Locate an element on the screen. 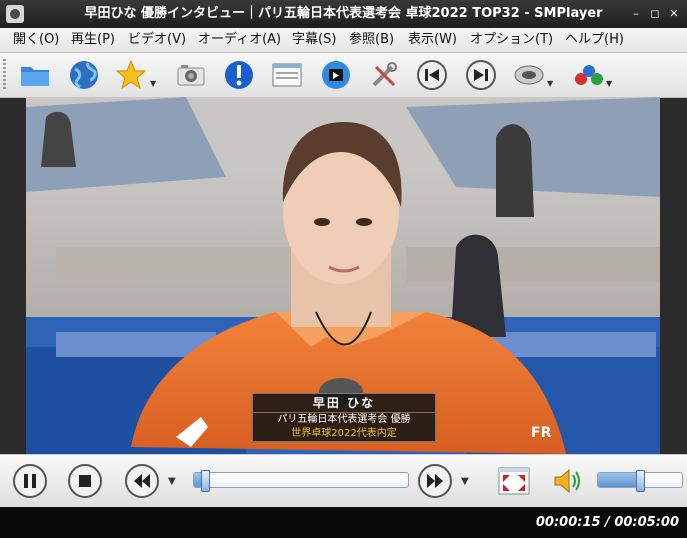 This screenshot has width=687, height=538. rewind-dropdown-icon: ▼ is located at coordinates (172, 481).